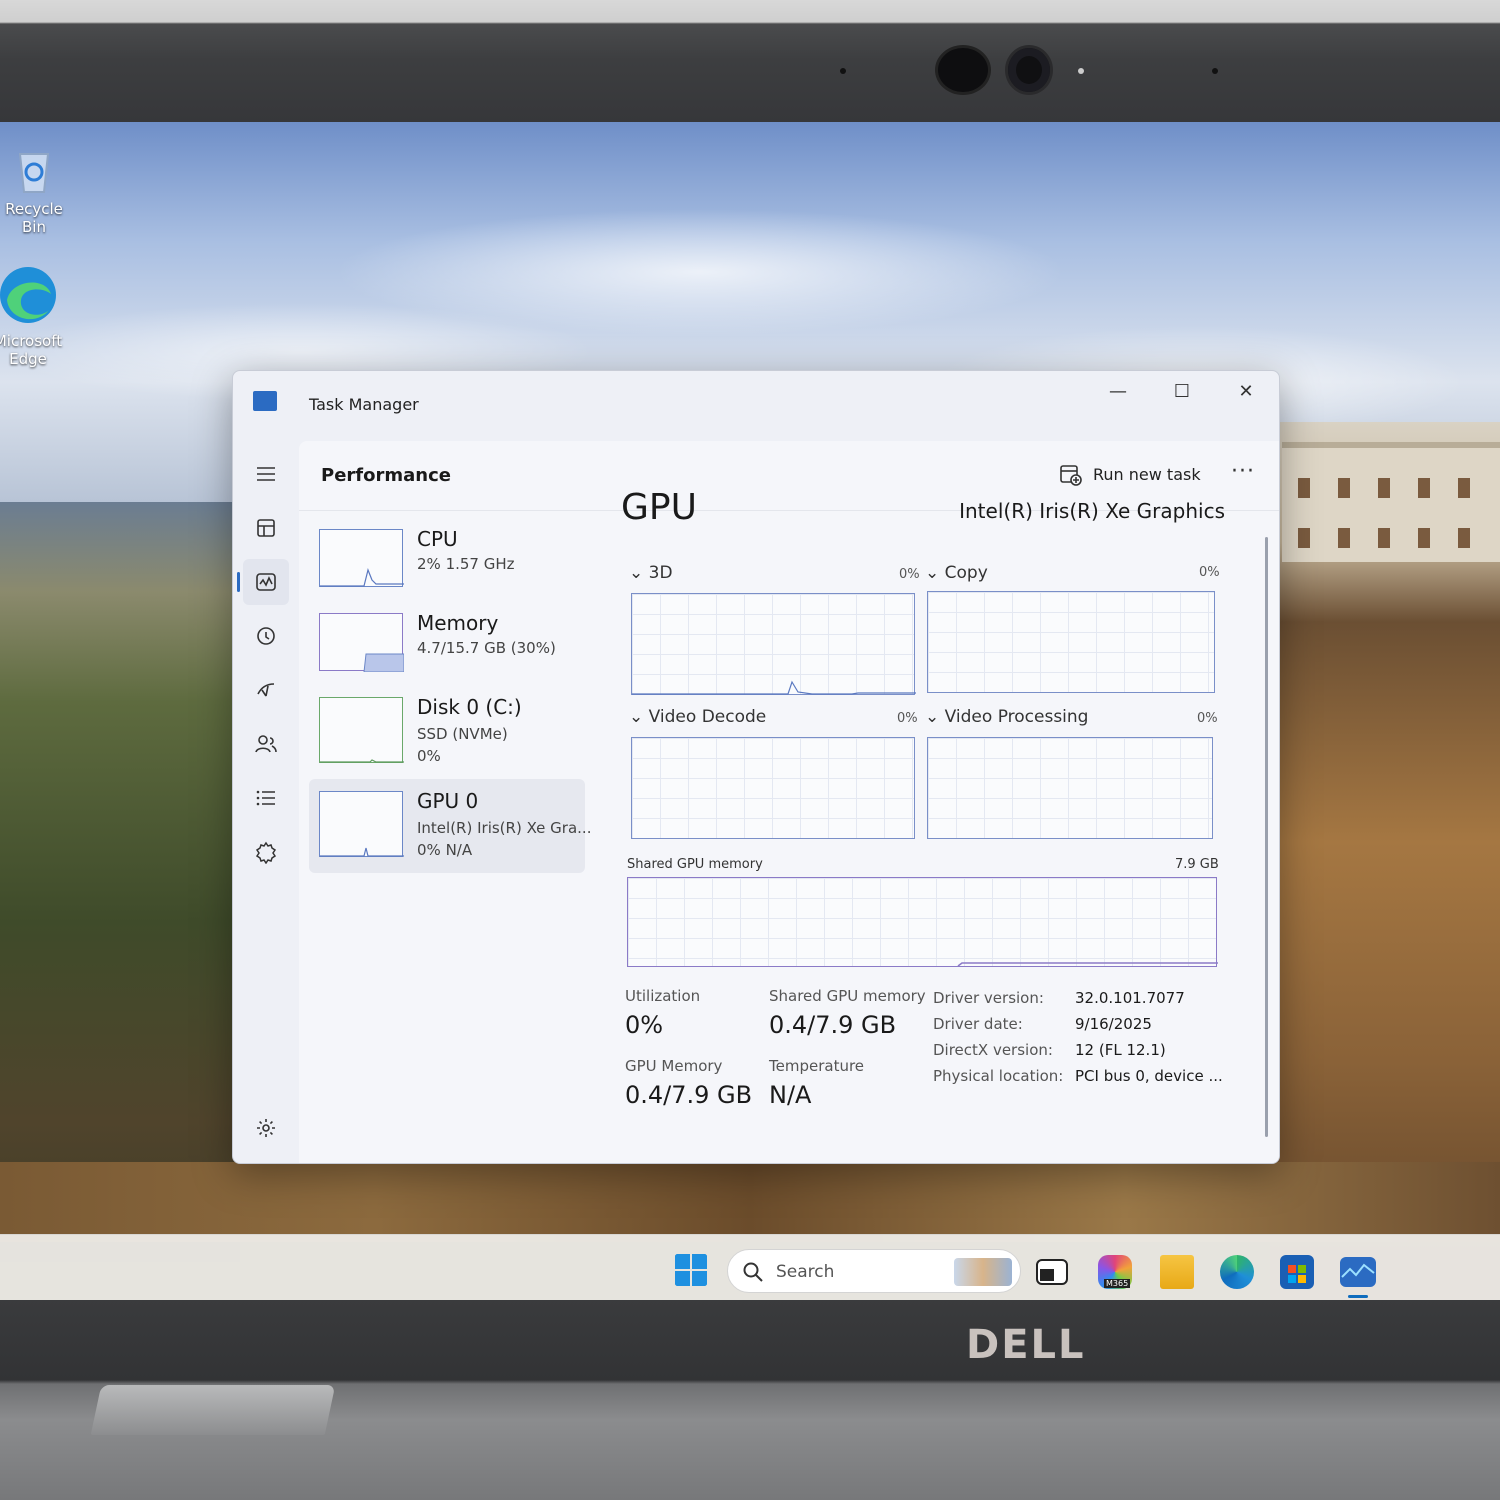  What do you see at coordinates (1117, 1283) in the screenshot?
I see `m365-badge: M365` at bounding box center [1117, 1283].